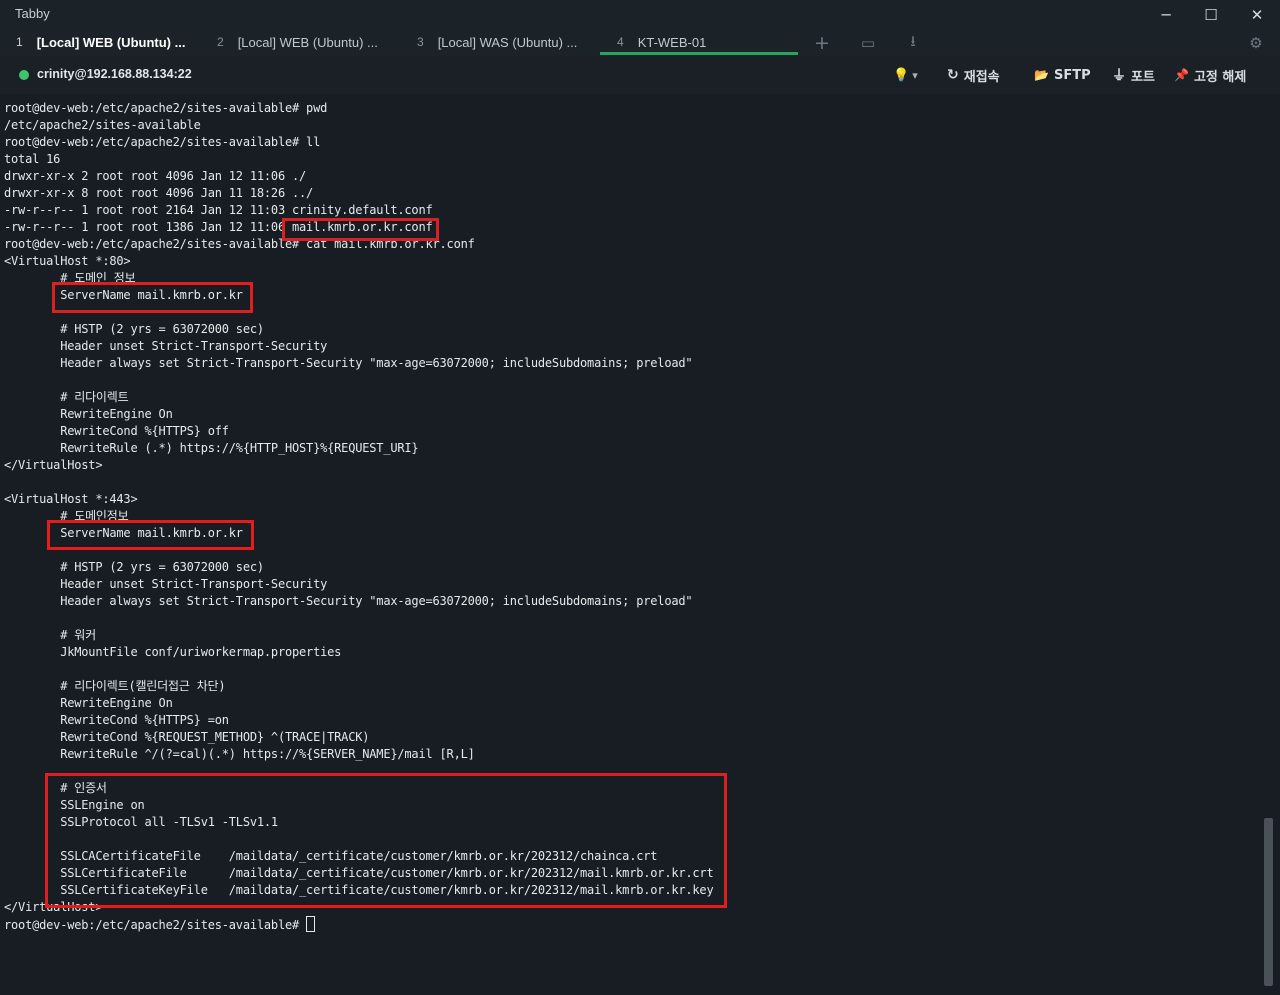 This screenshot has height=995, width=1280. What do you see at coordinates (953, 75) in the screenshot?
I see `refresh-icon: ↻` at bounding box center [953, 75].